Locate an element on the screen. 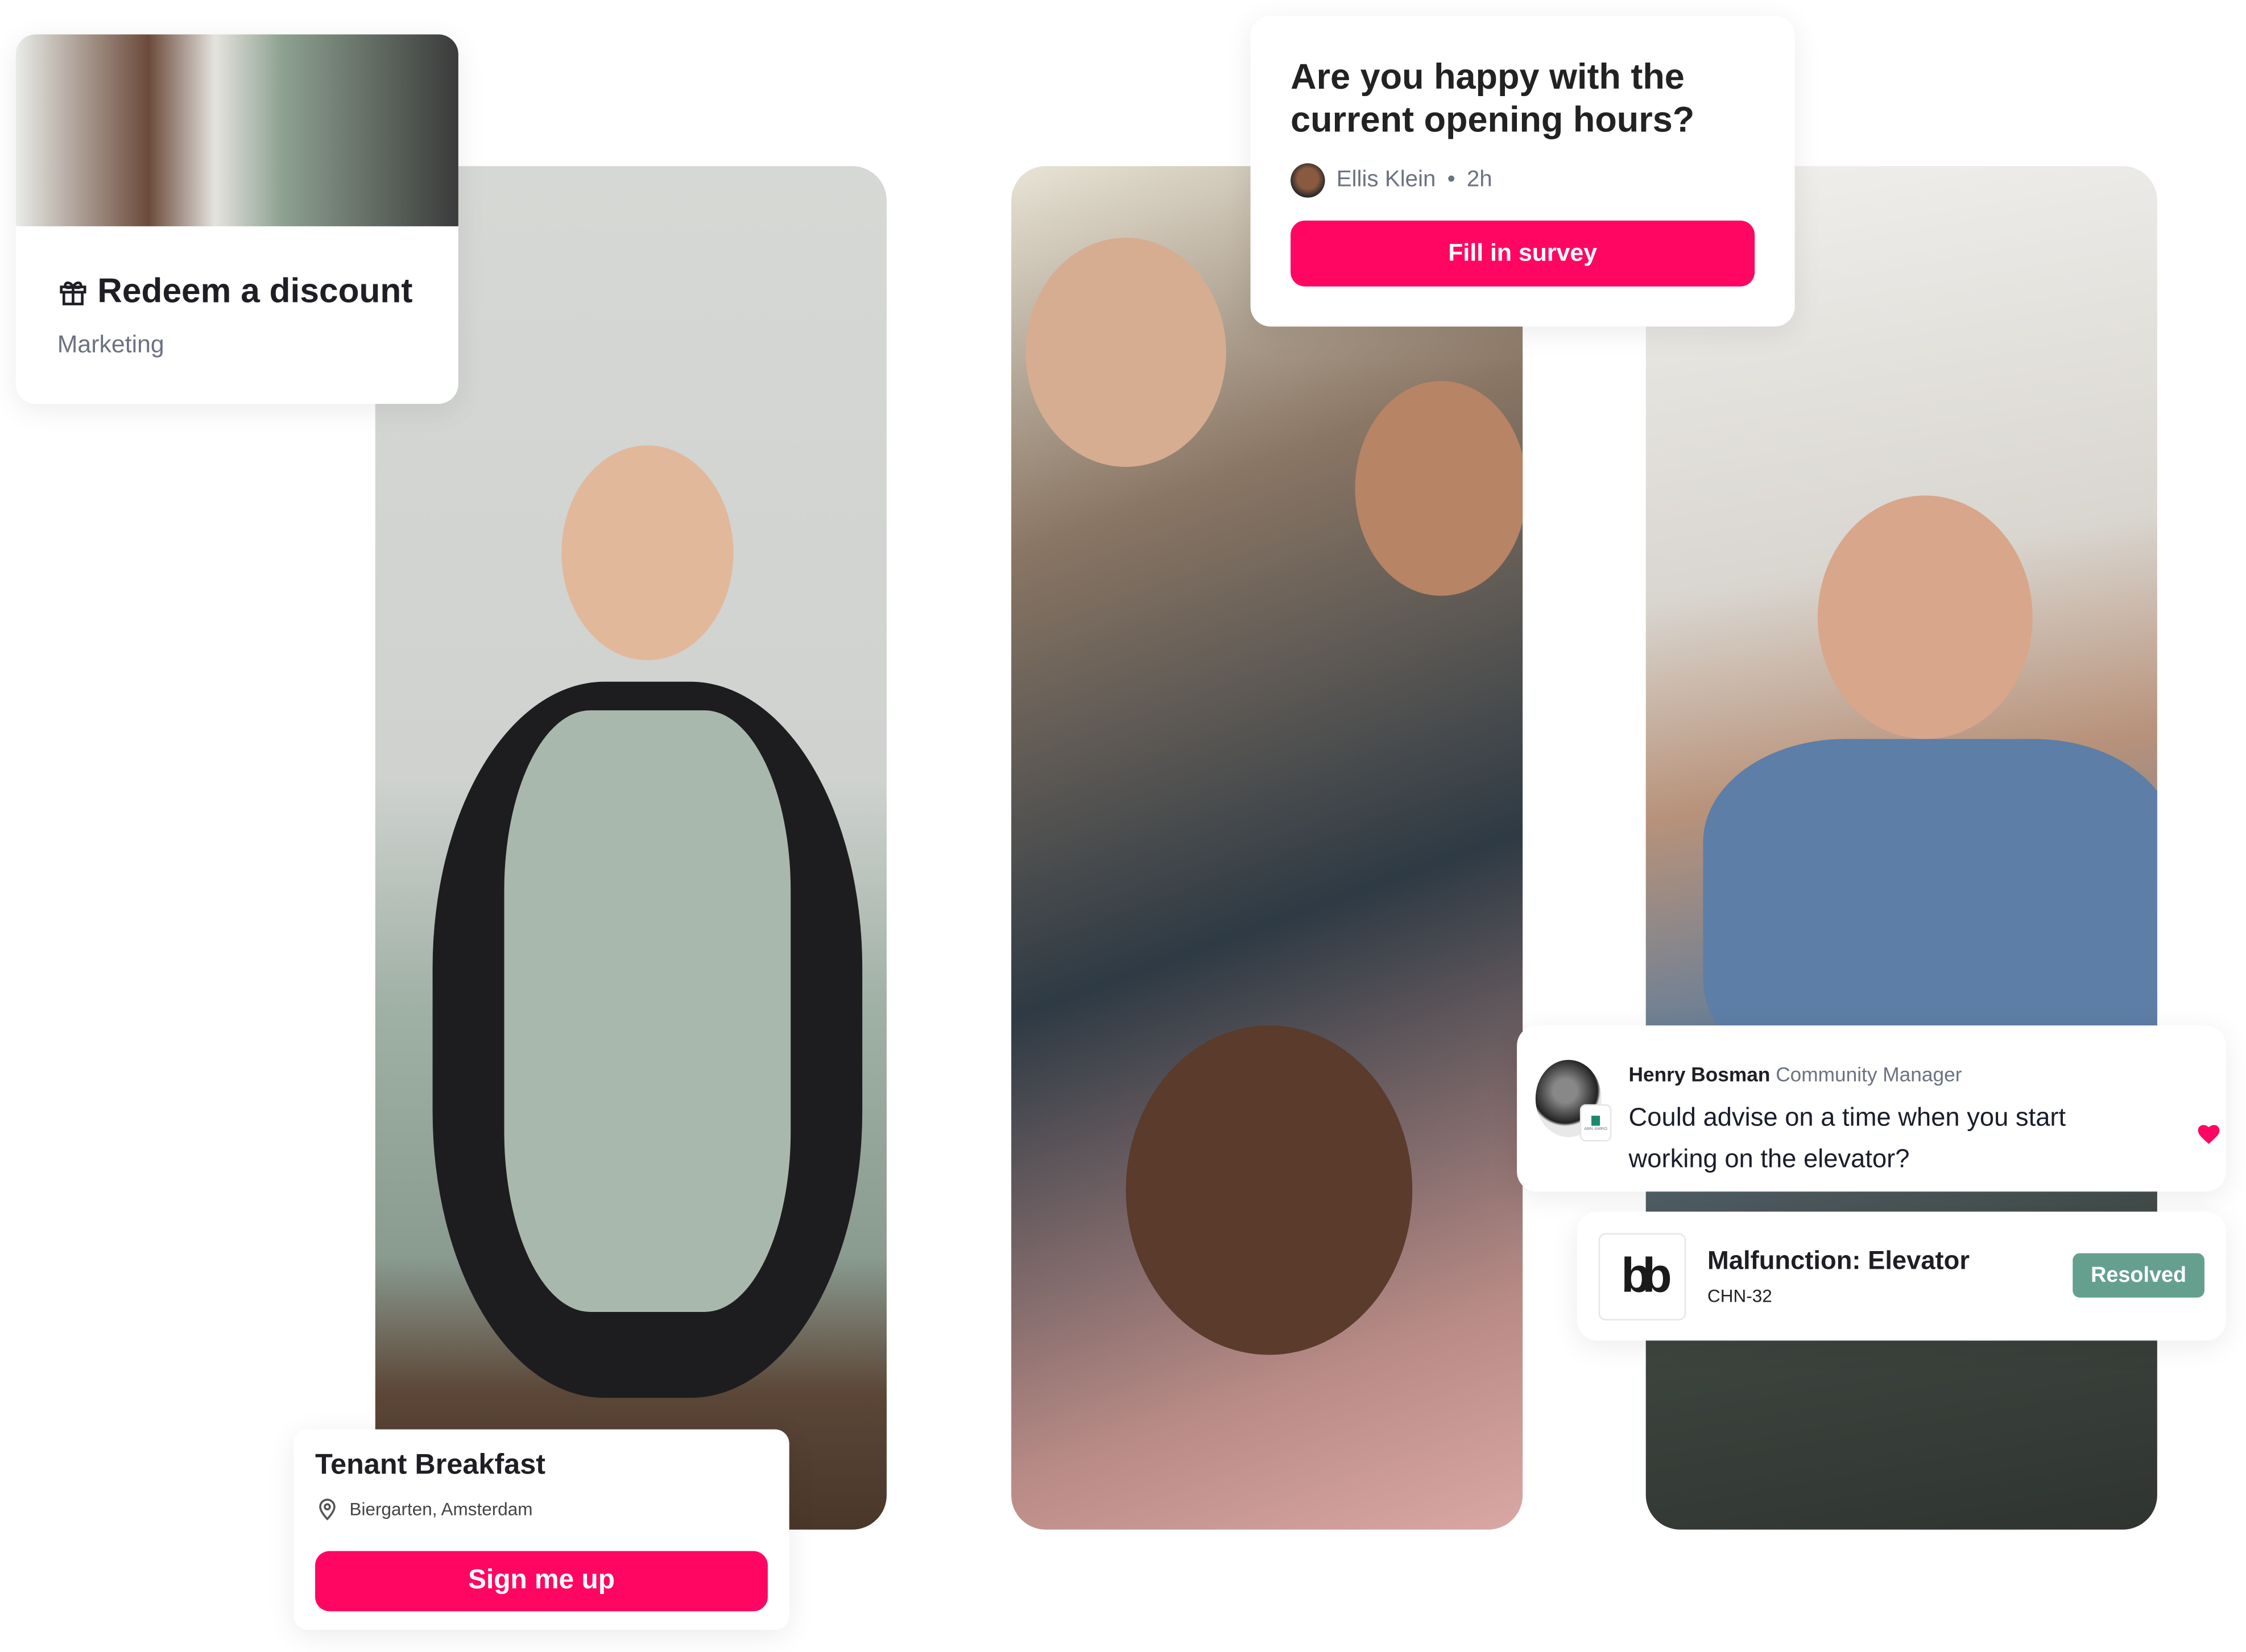 This screenshot has width=2246, height=1652. redeem-title: Redeem a discount is located at coordinates (255, 291).